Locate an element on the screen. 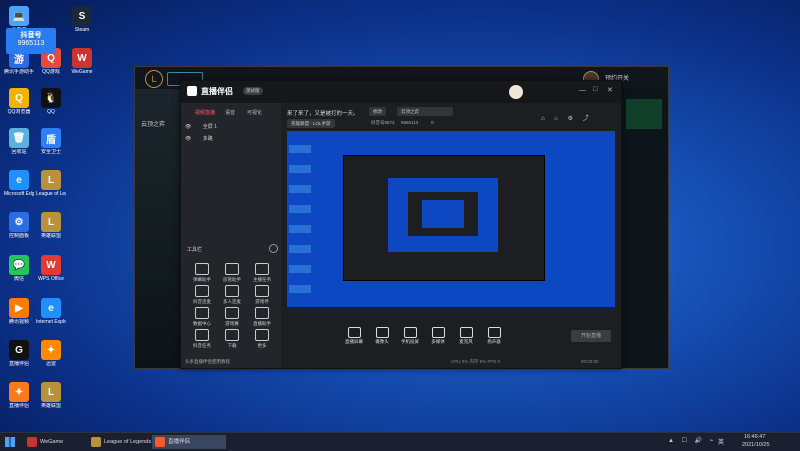 This screenshot has height=451, width=800. desktop-icon: ⚙ 控制面板 is located at coordinates (19, 225).